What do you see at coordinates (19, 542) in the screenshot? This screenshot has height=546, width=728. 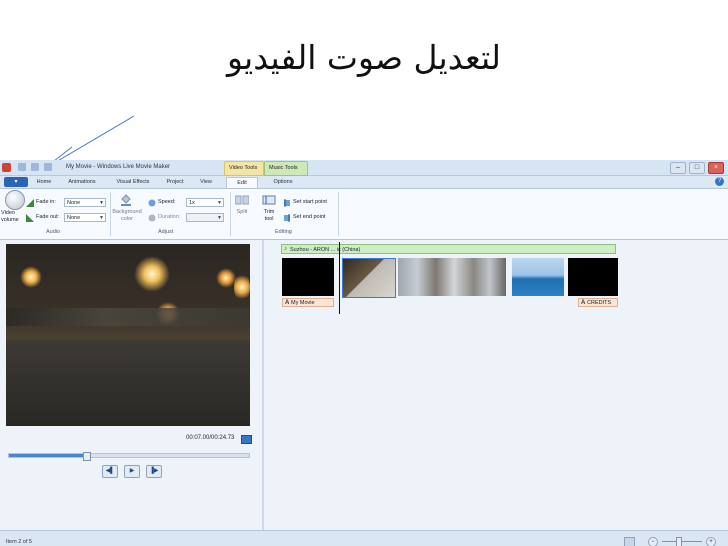 I see `status-item-count: Item 2 of 5` at bounding box center [19, 542].